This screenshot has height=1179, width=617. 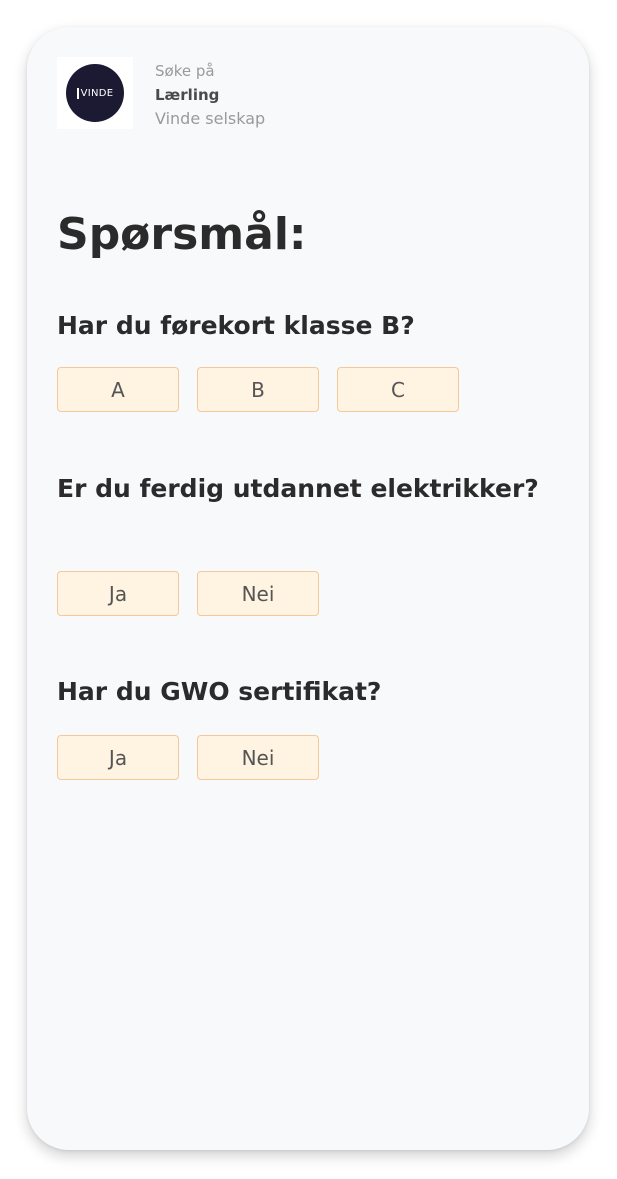 I want to click on company-logo: VINDE, so click(x=95, y=93).